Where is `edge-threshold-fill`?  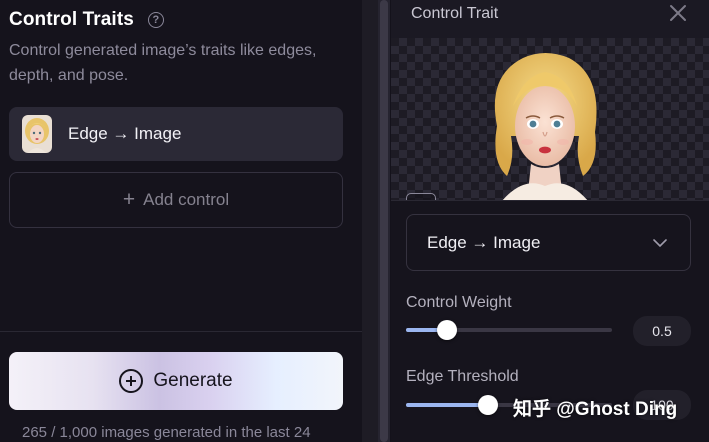 edge-threshold-fill is located at coordinates (447, 405).